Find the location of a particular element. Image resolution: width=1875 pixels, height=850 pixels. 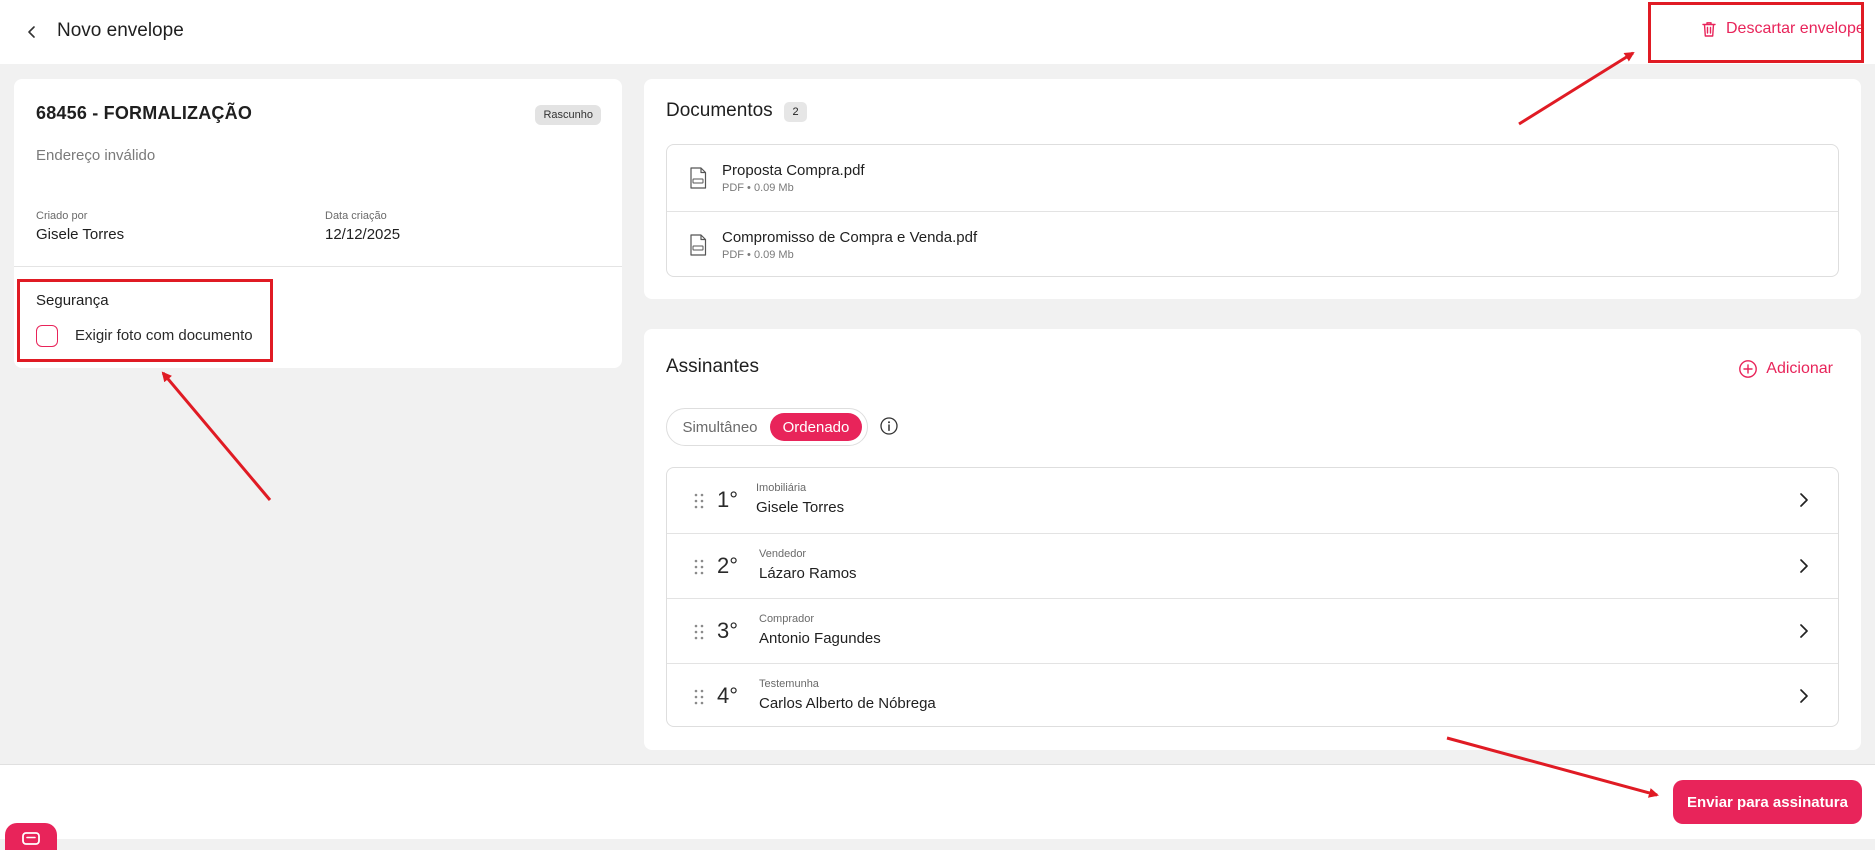

signer-order: 2° is located at coordinates (728, 565).